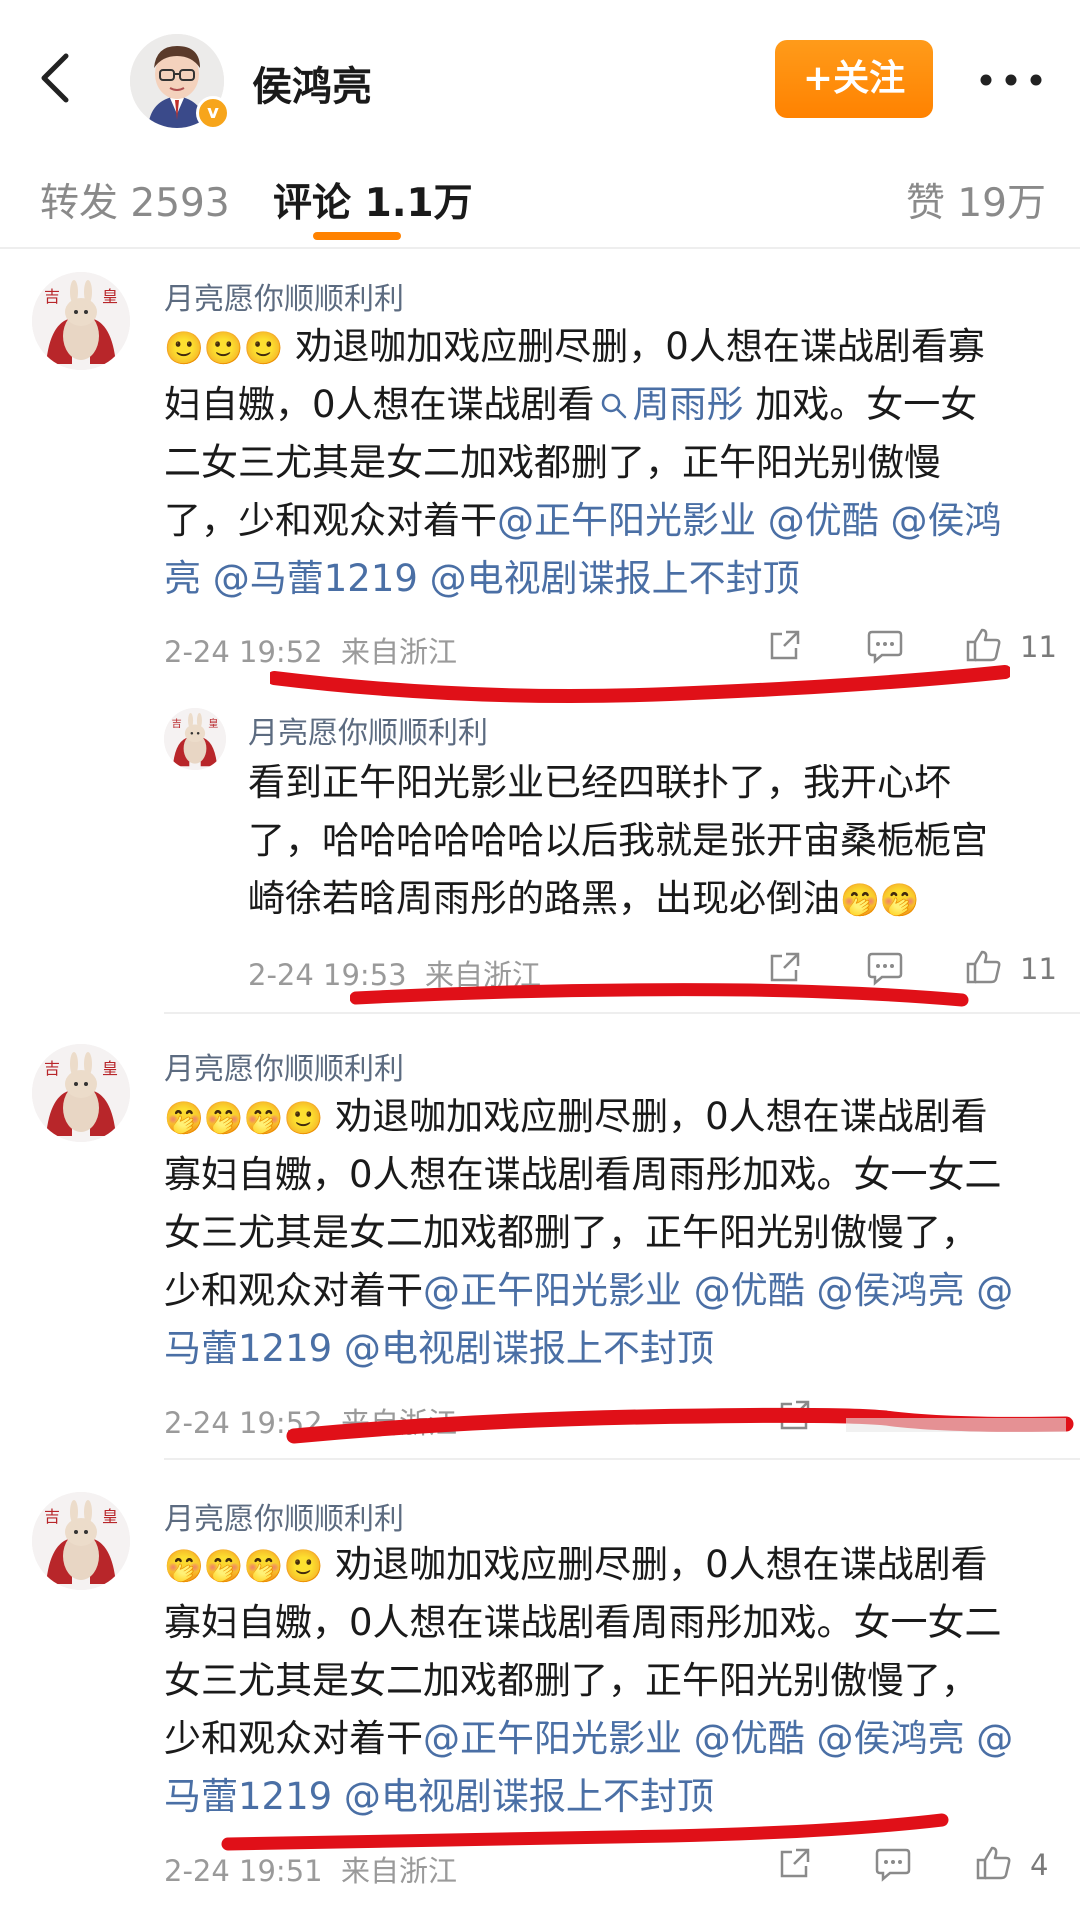 Image resolution: width=1080 pixels, height=1912 pixels. What do you see at coordinates (552, 462) in the screenshot?
I see `comment-line: 二女三尤其是女二加戏都删了，正午阳光别傲慢` at bounding box center [552, 462].